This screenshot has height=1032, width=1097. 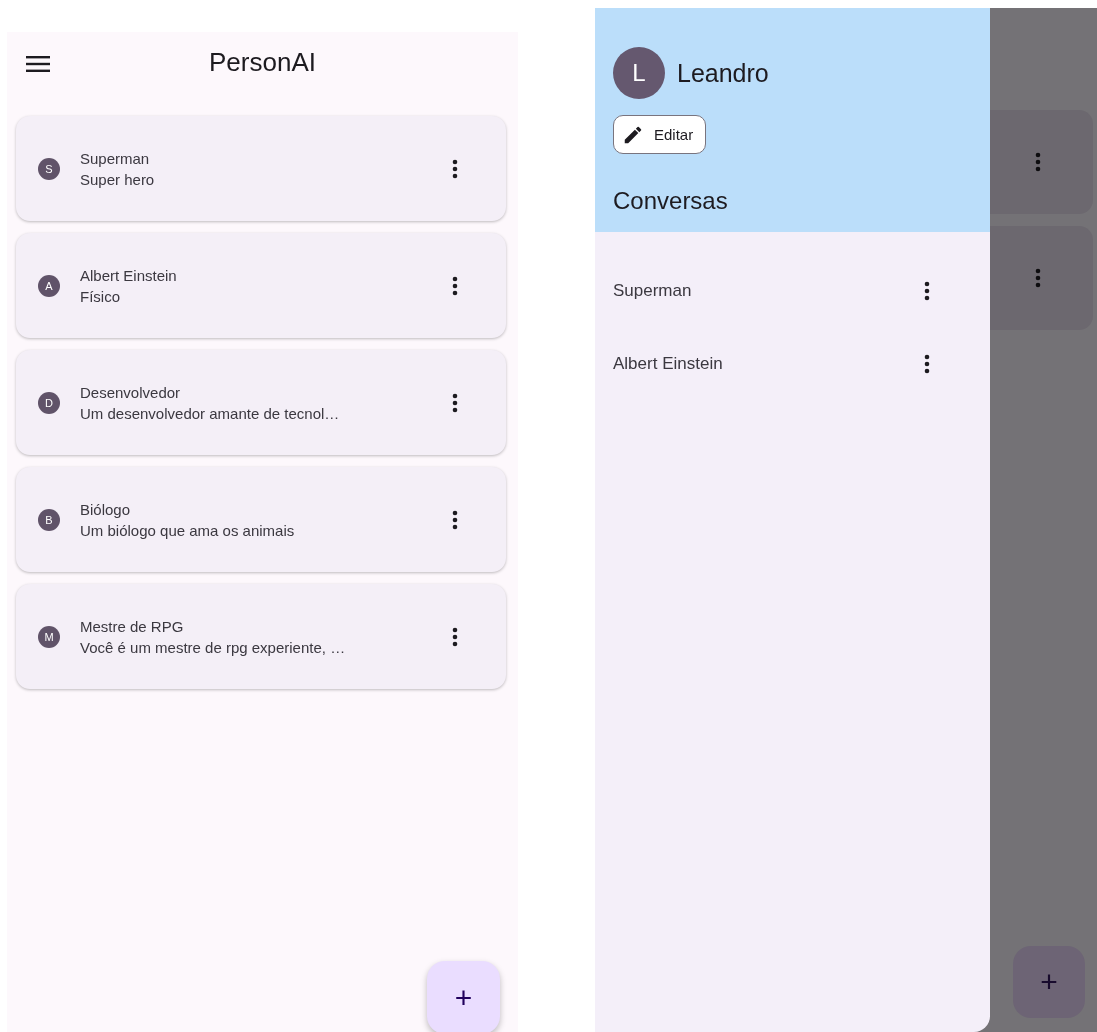 What do you see at coordinates (129, 275) in the screenshot?
I see `character-name: Albert Einstein` at bounding box center [129, 275].